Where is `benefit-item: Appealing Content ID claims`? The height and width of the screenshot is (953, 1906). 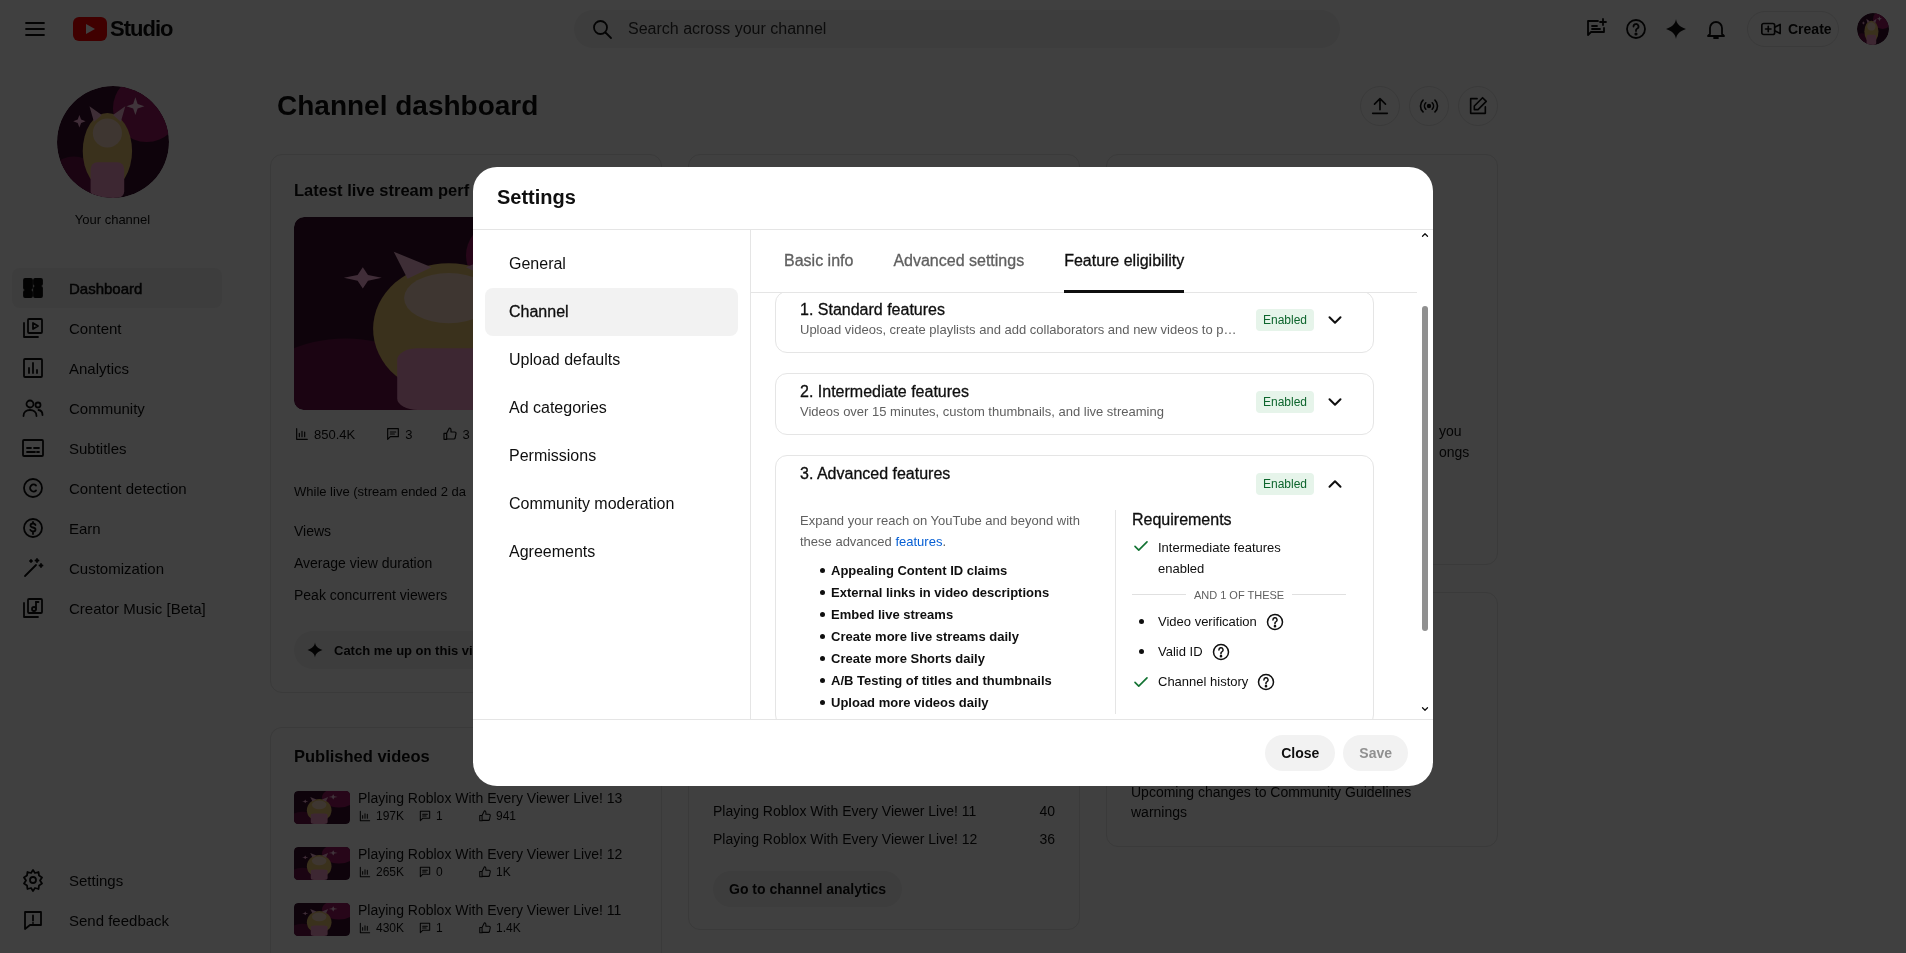
benefit-item: Appealing Content ID claims is located at coordinates (919, 570).